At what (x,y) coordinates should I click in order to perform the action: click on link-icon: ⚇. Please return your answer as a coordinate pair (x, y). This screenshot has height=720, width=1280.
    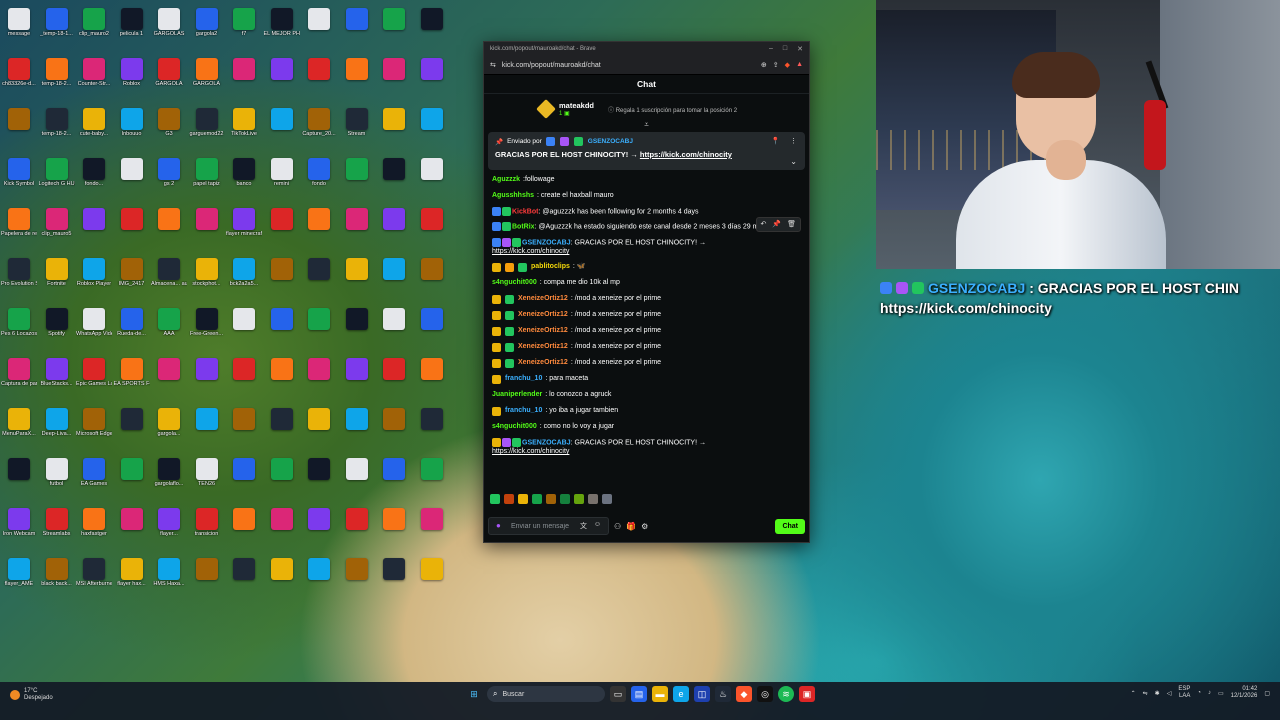
    Looking at the image, I should click on (617, 526).